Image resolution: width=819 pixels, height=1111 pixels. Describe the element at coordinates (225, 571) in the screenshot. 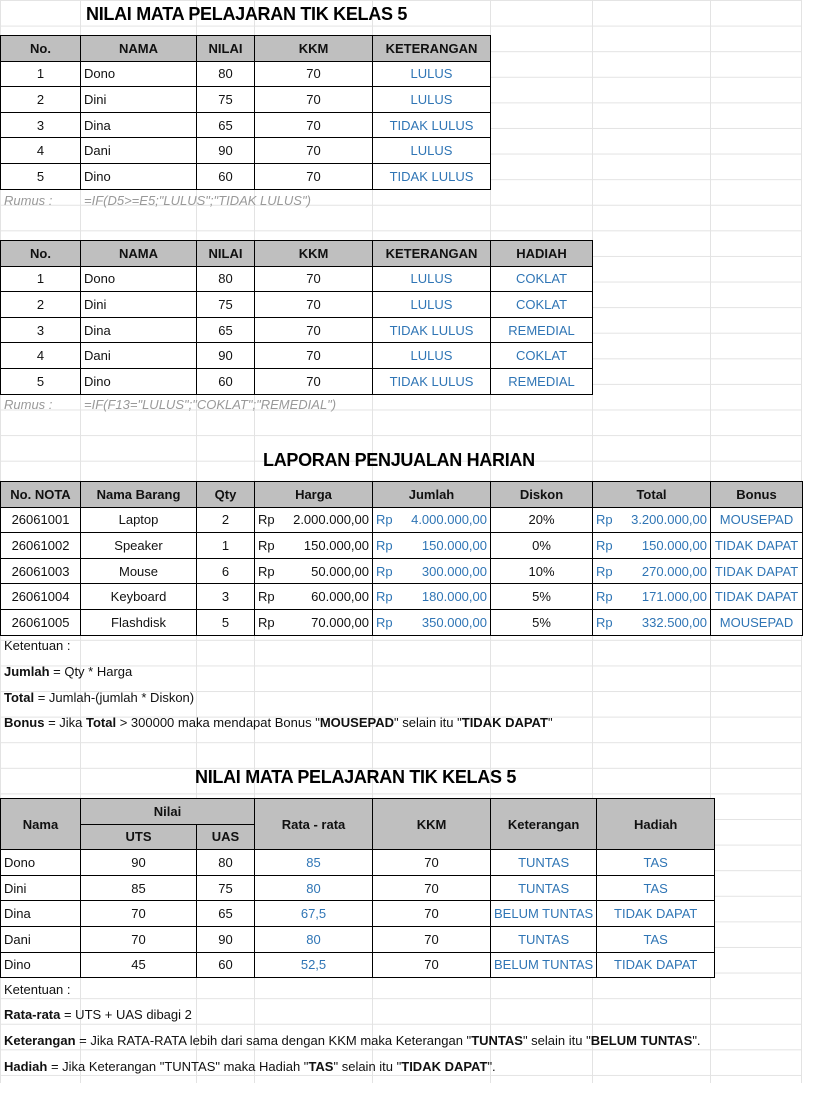

I see `cell-qty: 6` at that location.